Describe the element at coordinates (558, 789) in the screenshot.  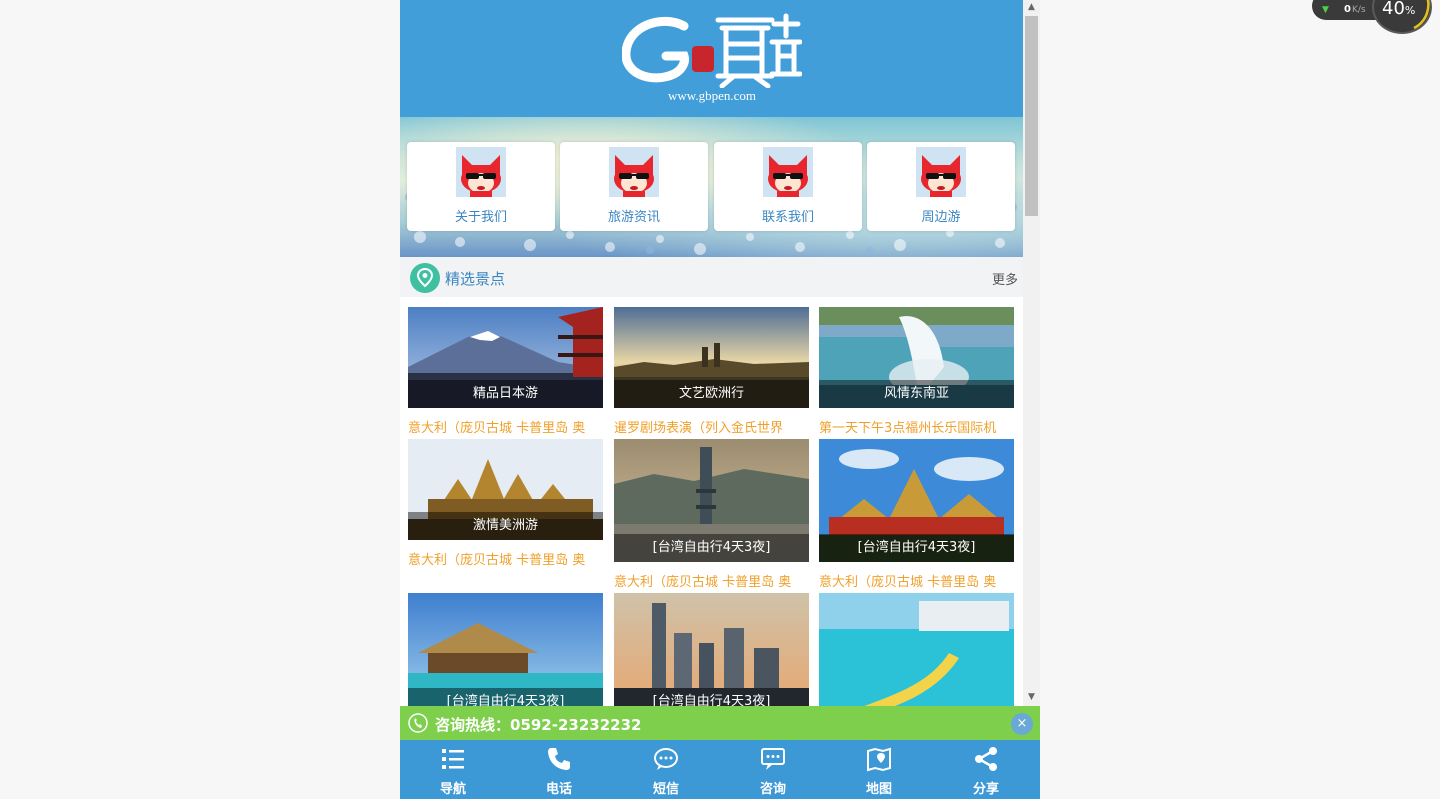
I see `toolbar-label: 电话` at that location.